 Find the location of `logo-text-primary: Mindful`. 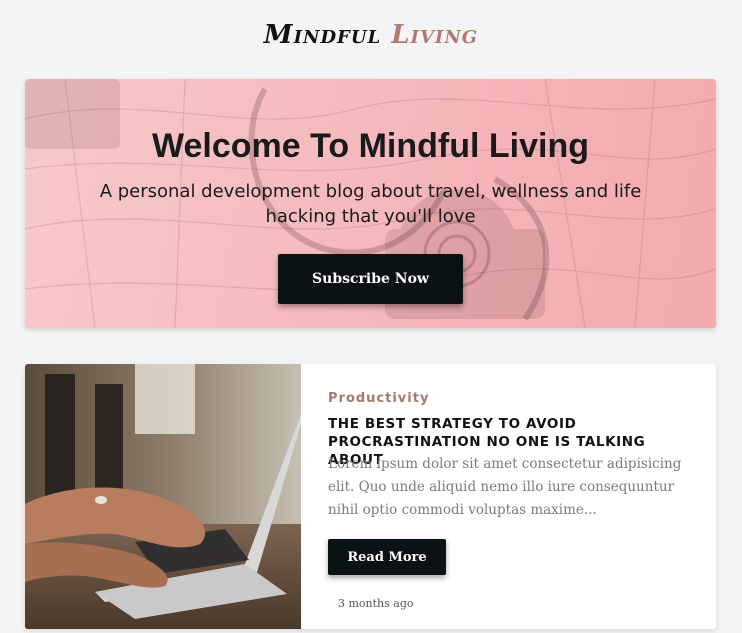

logo-text-primary: Mindful is located at coordinates (322, 35).